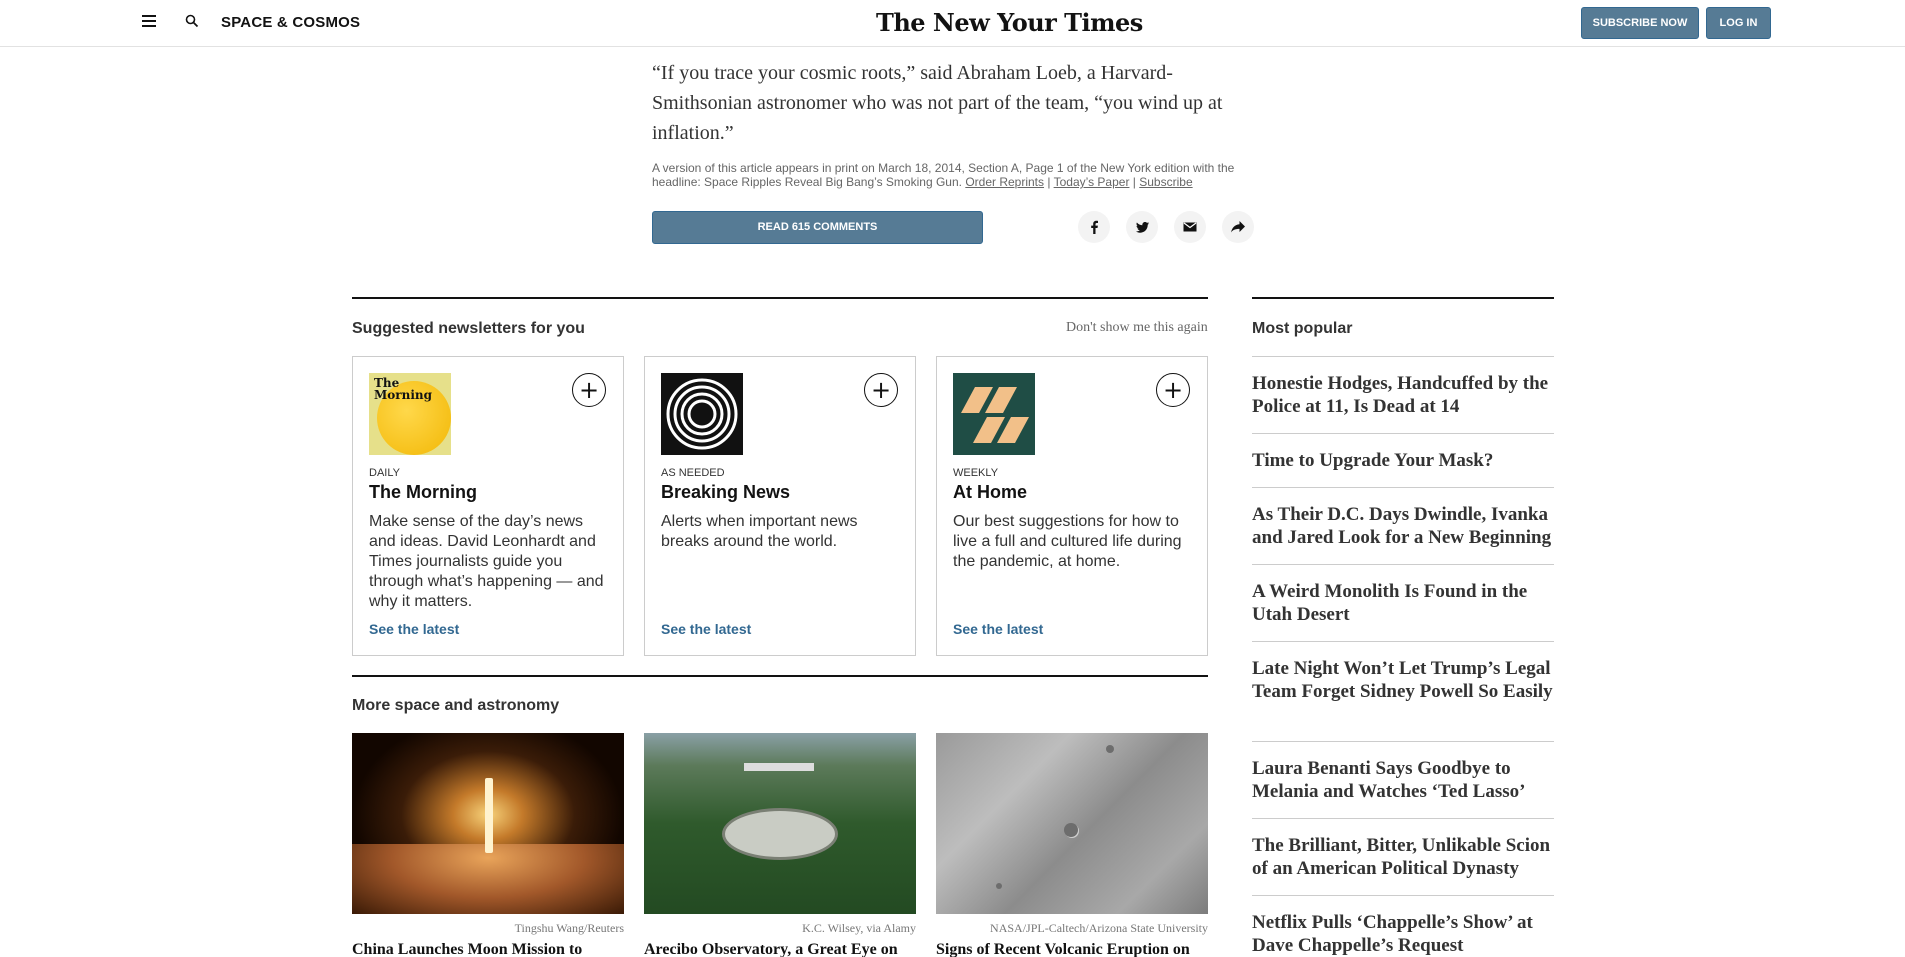  I want to click on most-popular-item: Time to Upgrade Your Mask?, so click(1403, 460).